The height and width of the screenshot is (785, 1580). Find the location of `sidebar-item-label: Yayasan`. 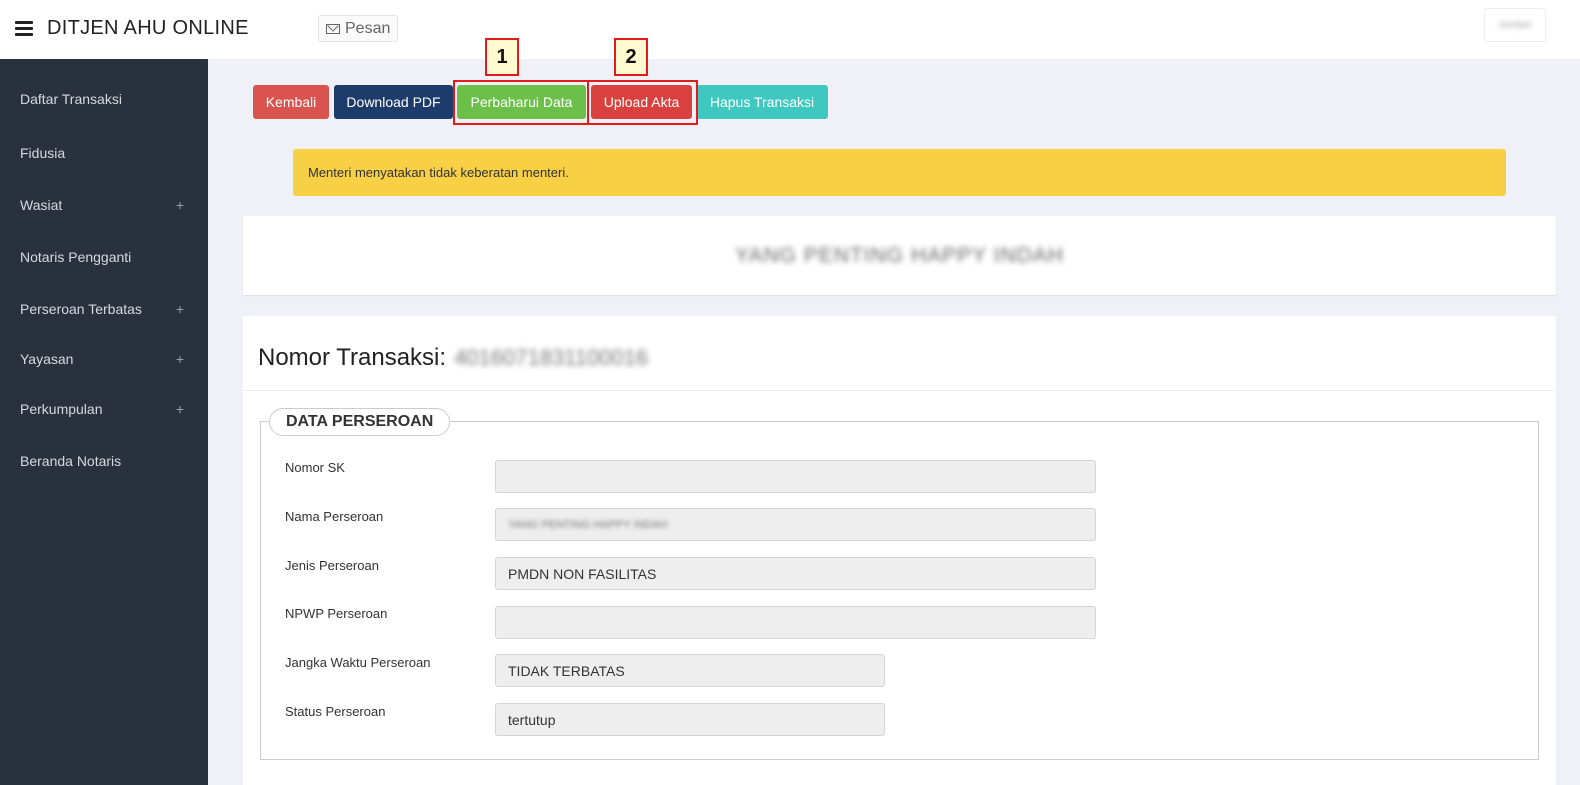

sidebar-item-label: Yayasan is located at coordinates (47, 359).